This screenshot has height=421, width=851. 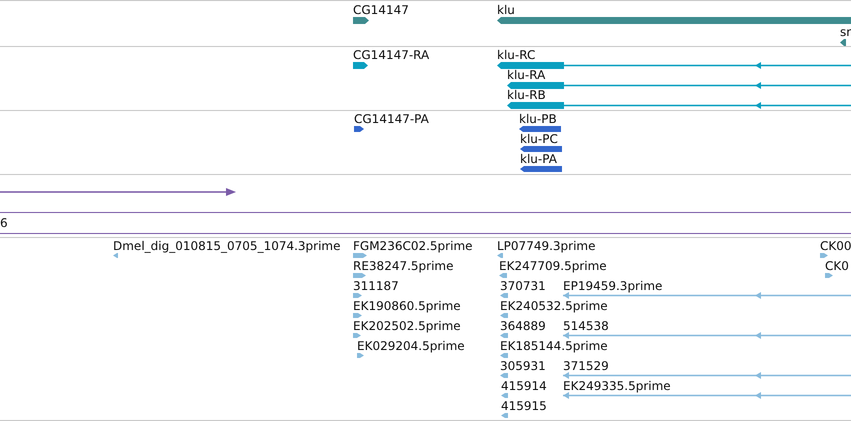 I want to click on feature-label: EK202502.5prime, so click(x=407, y=326).